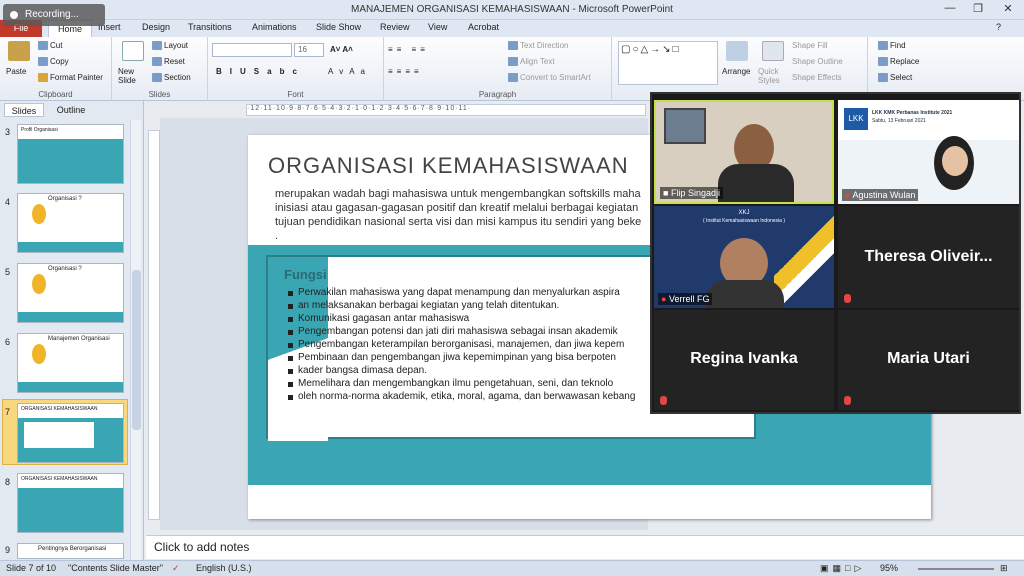 The height and width of the screenshot is (576, 1024). I want to click on section-icon, so click(157, 78).